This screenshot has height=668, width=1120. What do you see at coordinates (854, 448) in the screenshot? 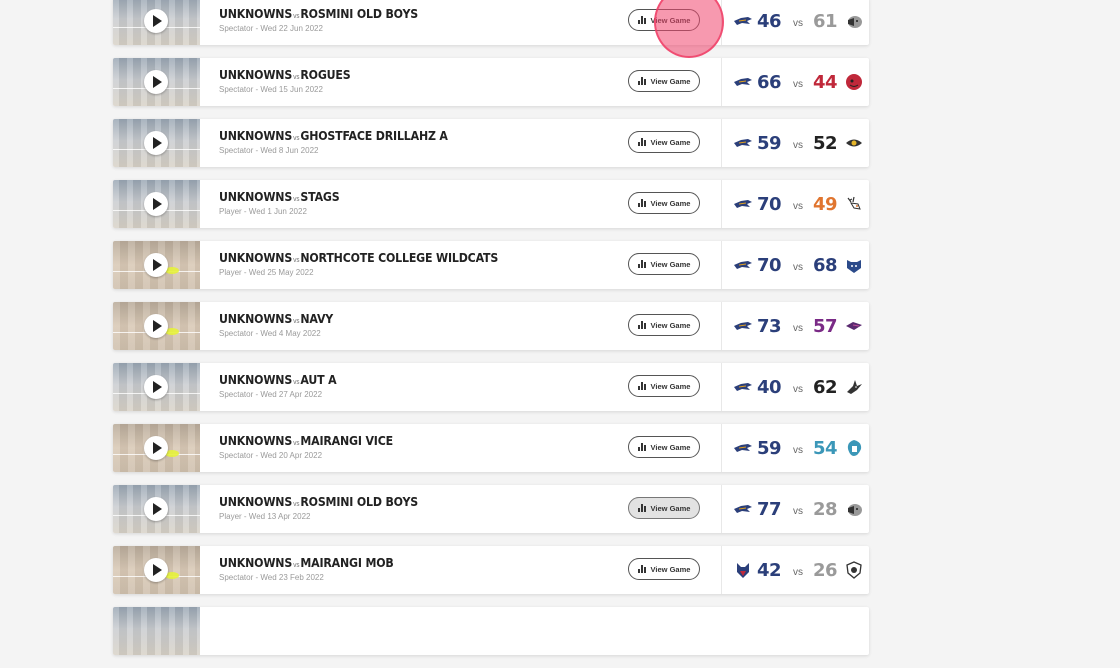
I see `spartan-icon` at bounding box center [854, 448].